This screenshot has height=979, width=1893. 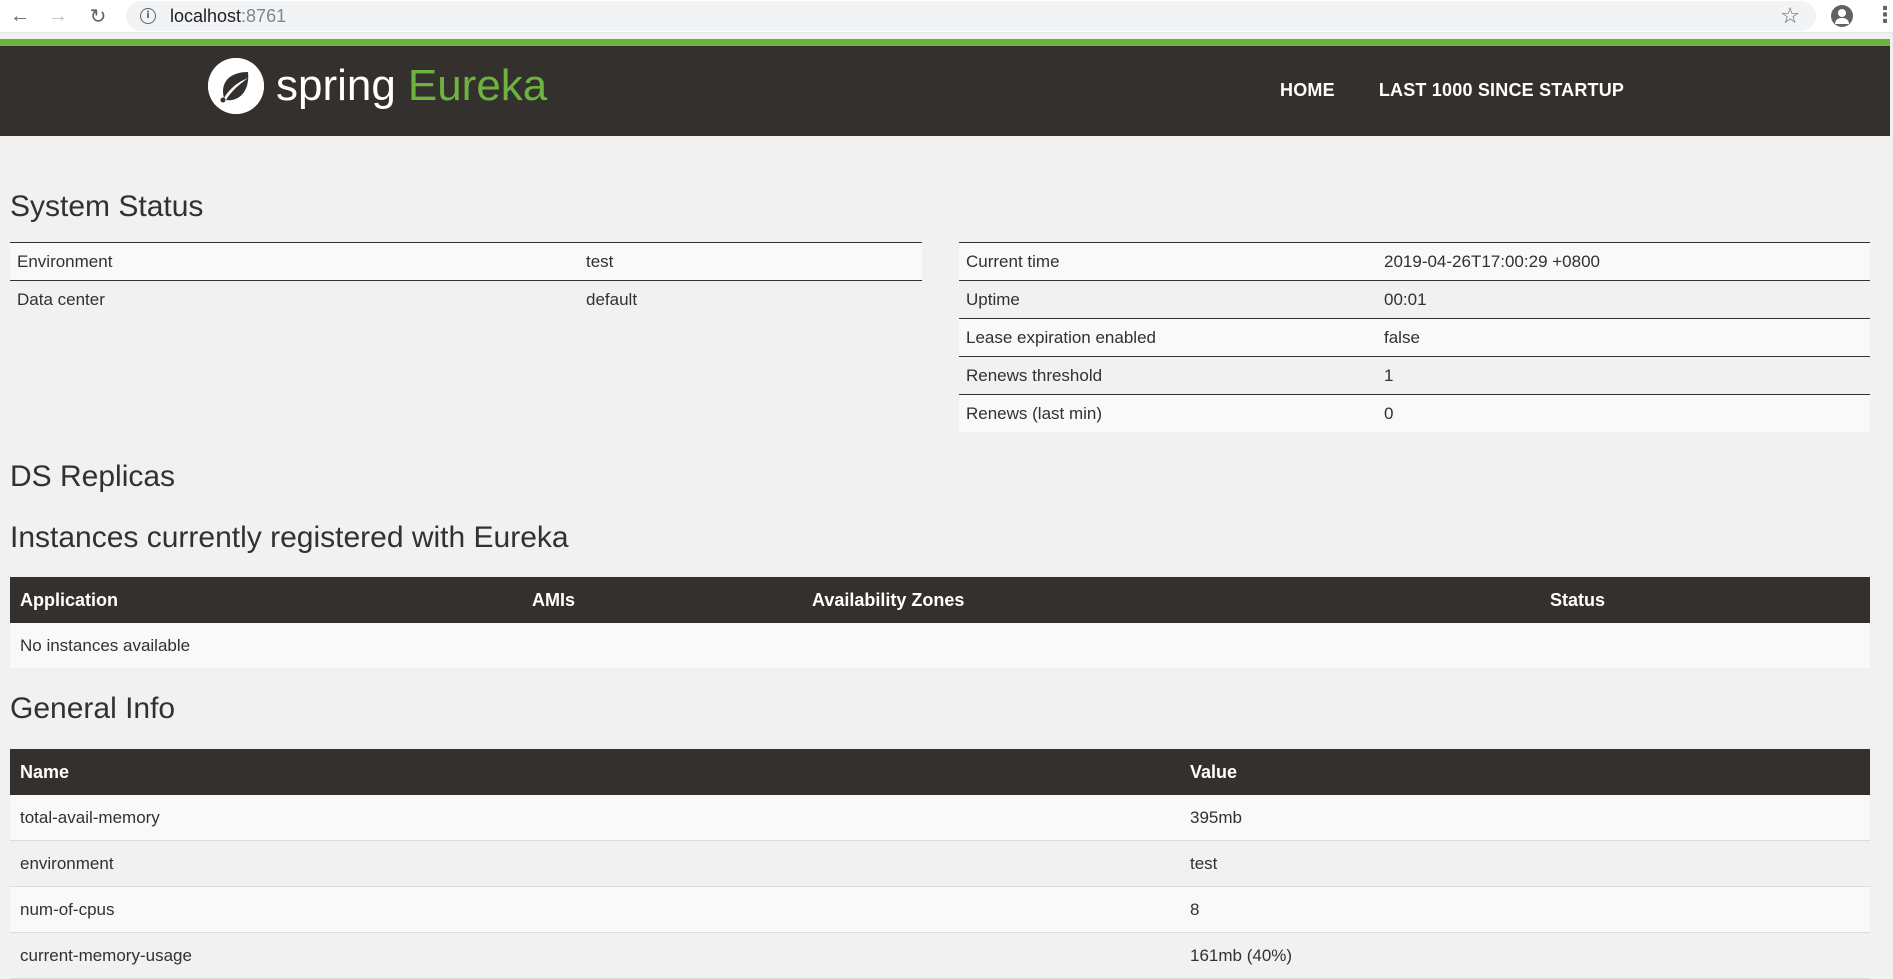 I want to click on table-row: environment test, so click(x=940, y=863).